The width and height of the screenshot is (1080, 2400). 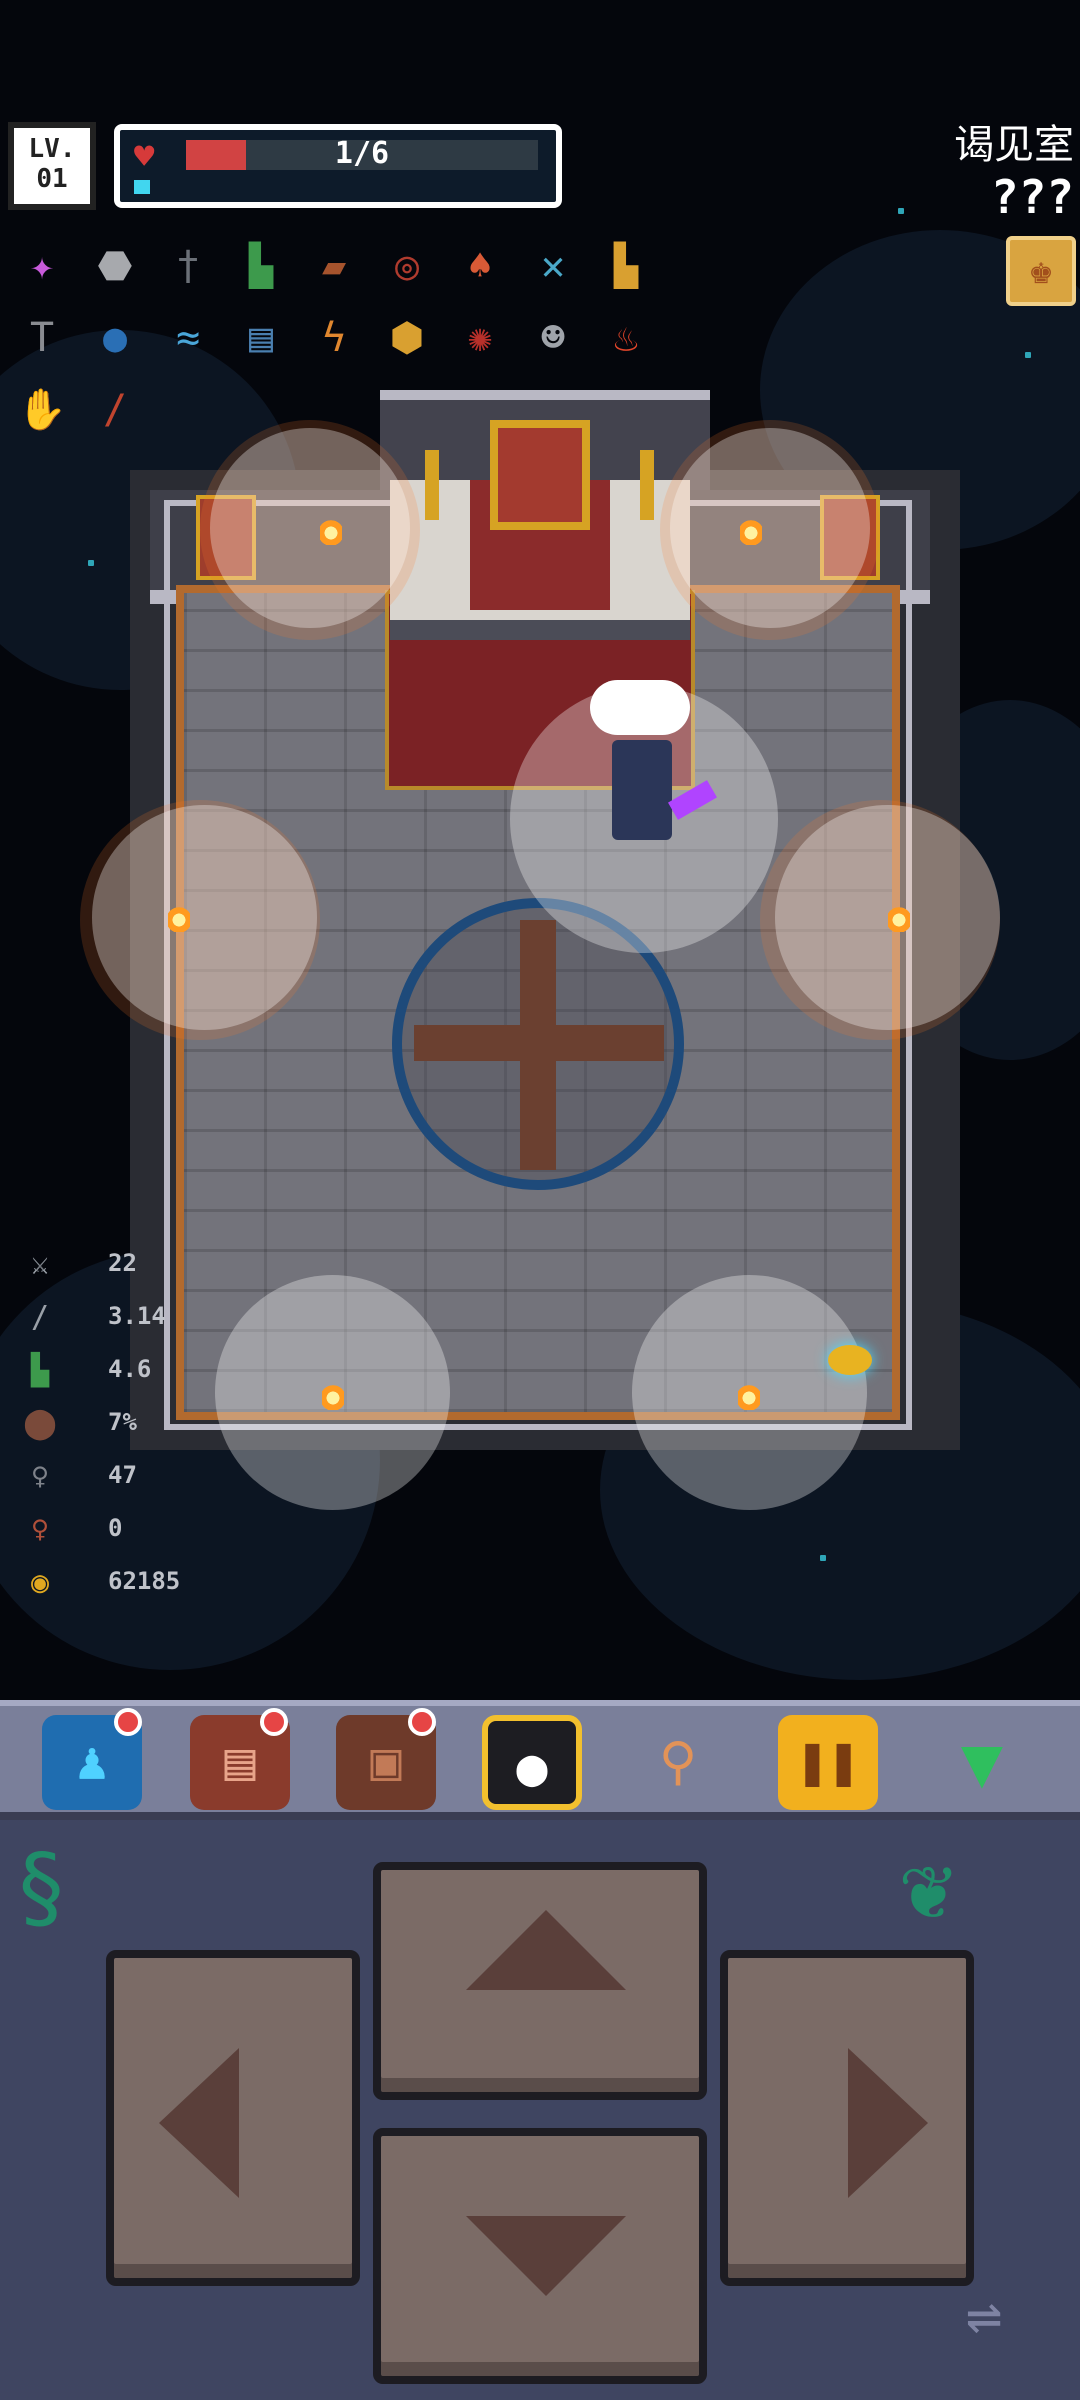 What do you see at coordinates (1014, 145) in the screenshot?
I see `room-name: 谒见室` at bounding box center [1014, 145].